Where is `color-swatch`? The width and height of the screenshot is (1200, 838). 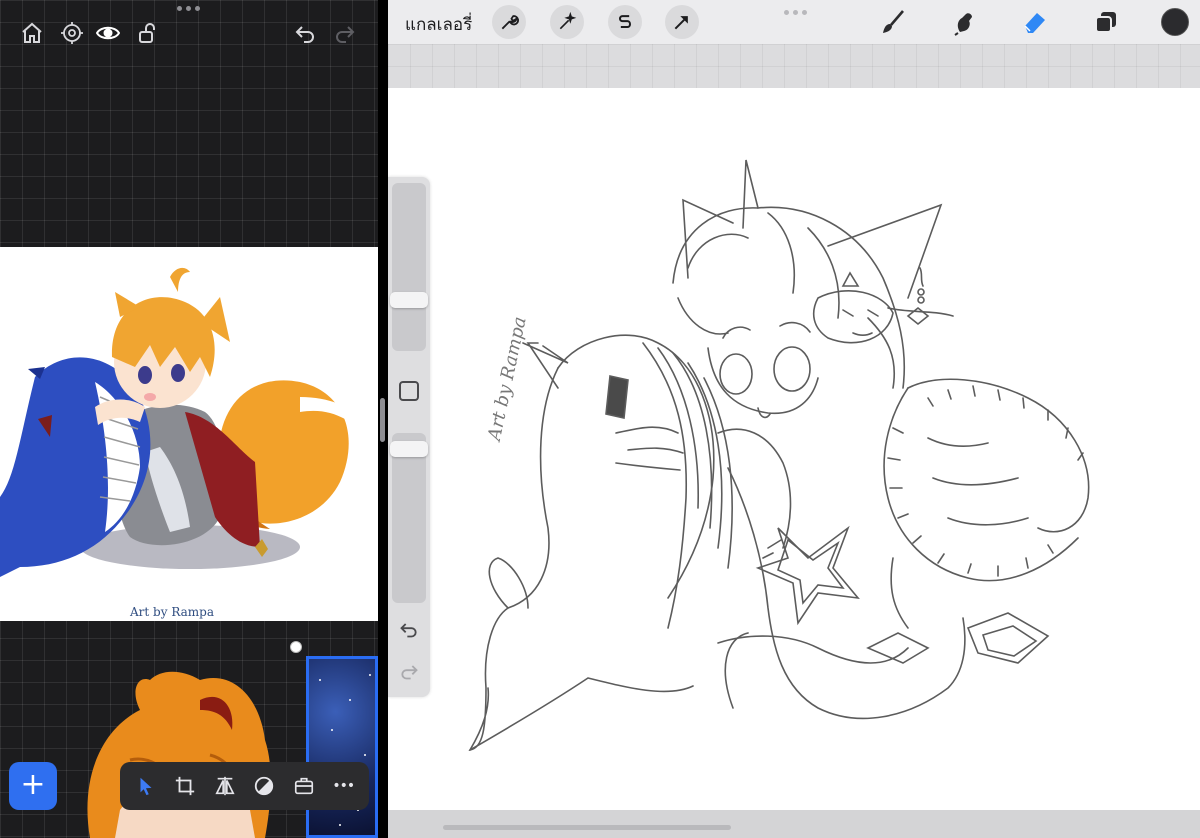 color-swatch is located at coordinates (1175, 22).